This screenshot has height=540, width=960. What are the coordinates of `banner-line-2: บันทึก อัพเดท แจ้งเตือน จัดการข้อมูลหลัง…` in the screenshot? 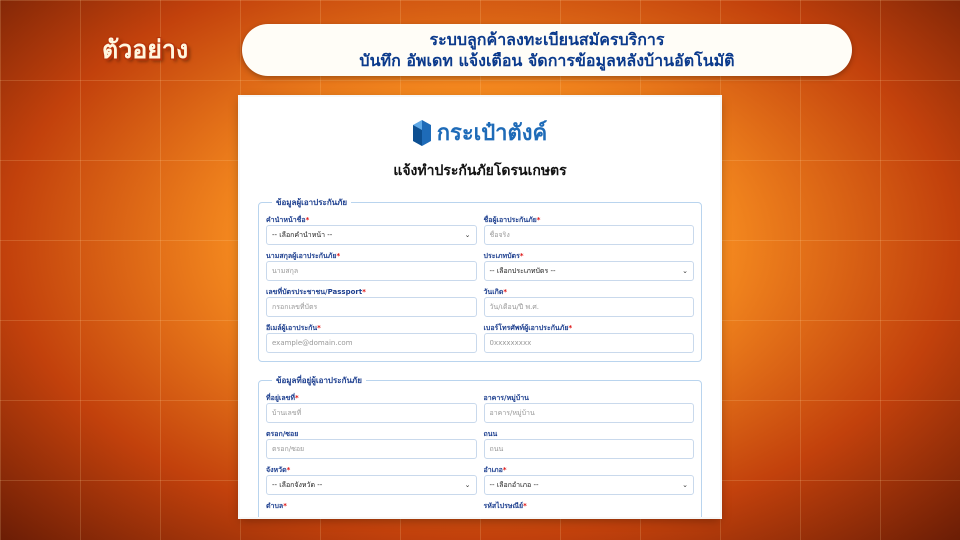 It's located at (547, 60).